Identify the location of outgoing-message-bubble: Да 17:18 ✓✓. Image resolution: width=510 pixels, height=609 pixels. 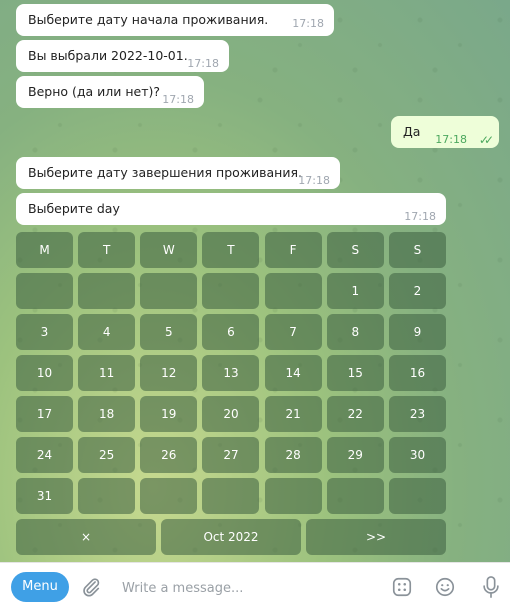
(445, 132).